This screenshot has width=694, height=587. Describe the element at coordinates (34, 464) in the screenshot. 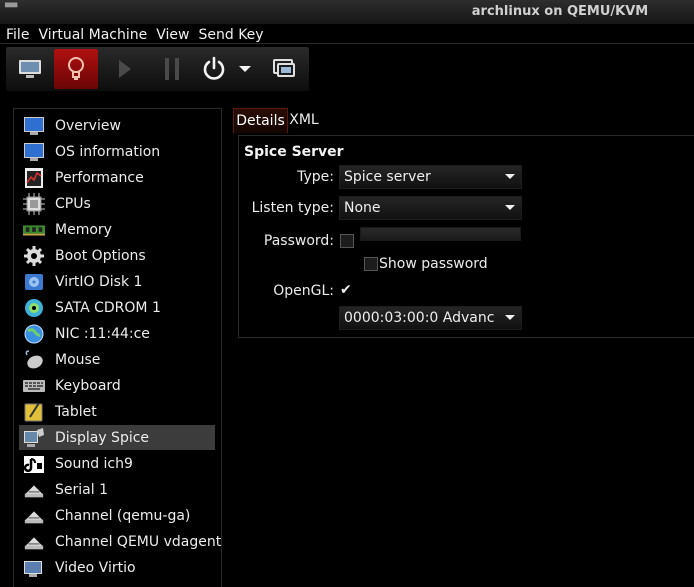

I see `sound-icon` at that location.